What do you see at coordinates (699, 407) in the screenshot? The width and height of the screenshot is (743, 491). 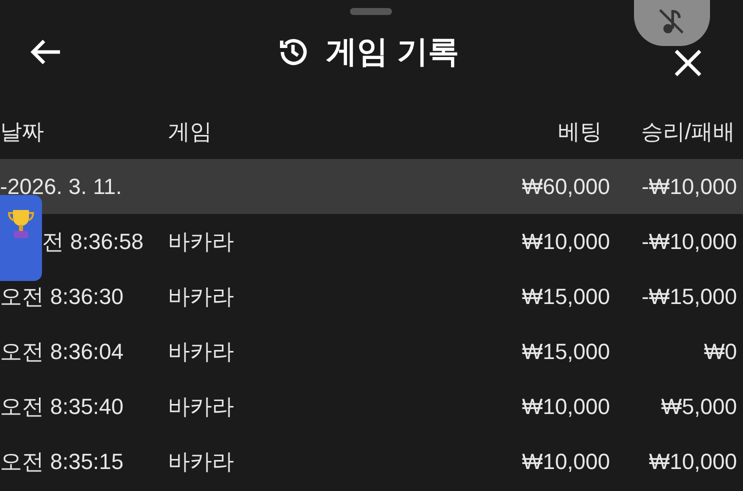 I see `result-amount: ₩5,000` at bounding box center [699, 407].